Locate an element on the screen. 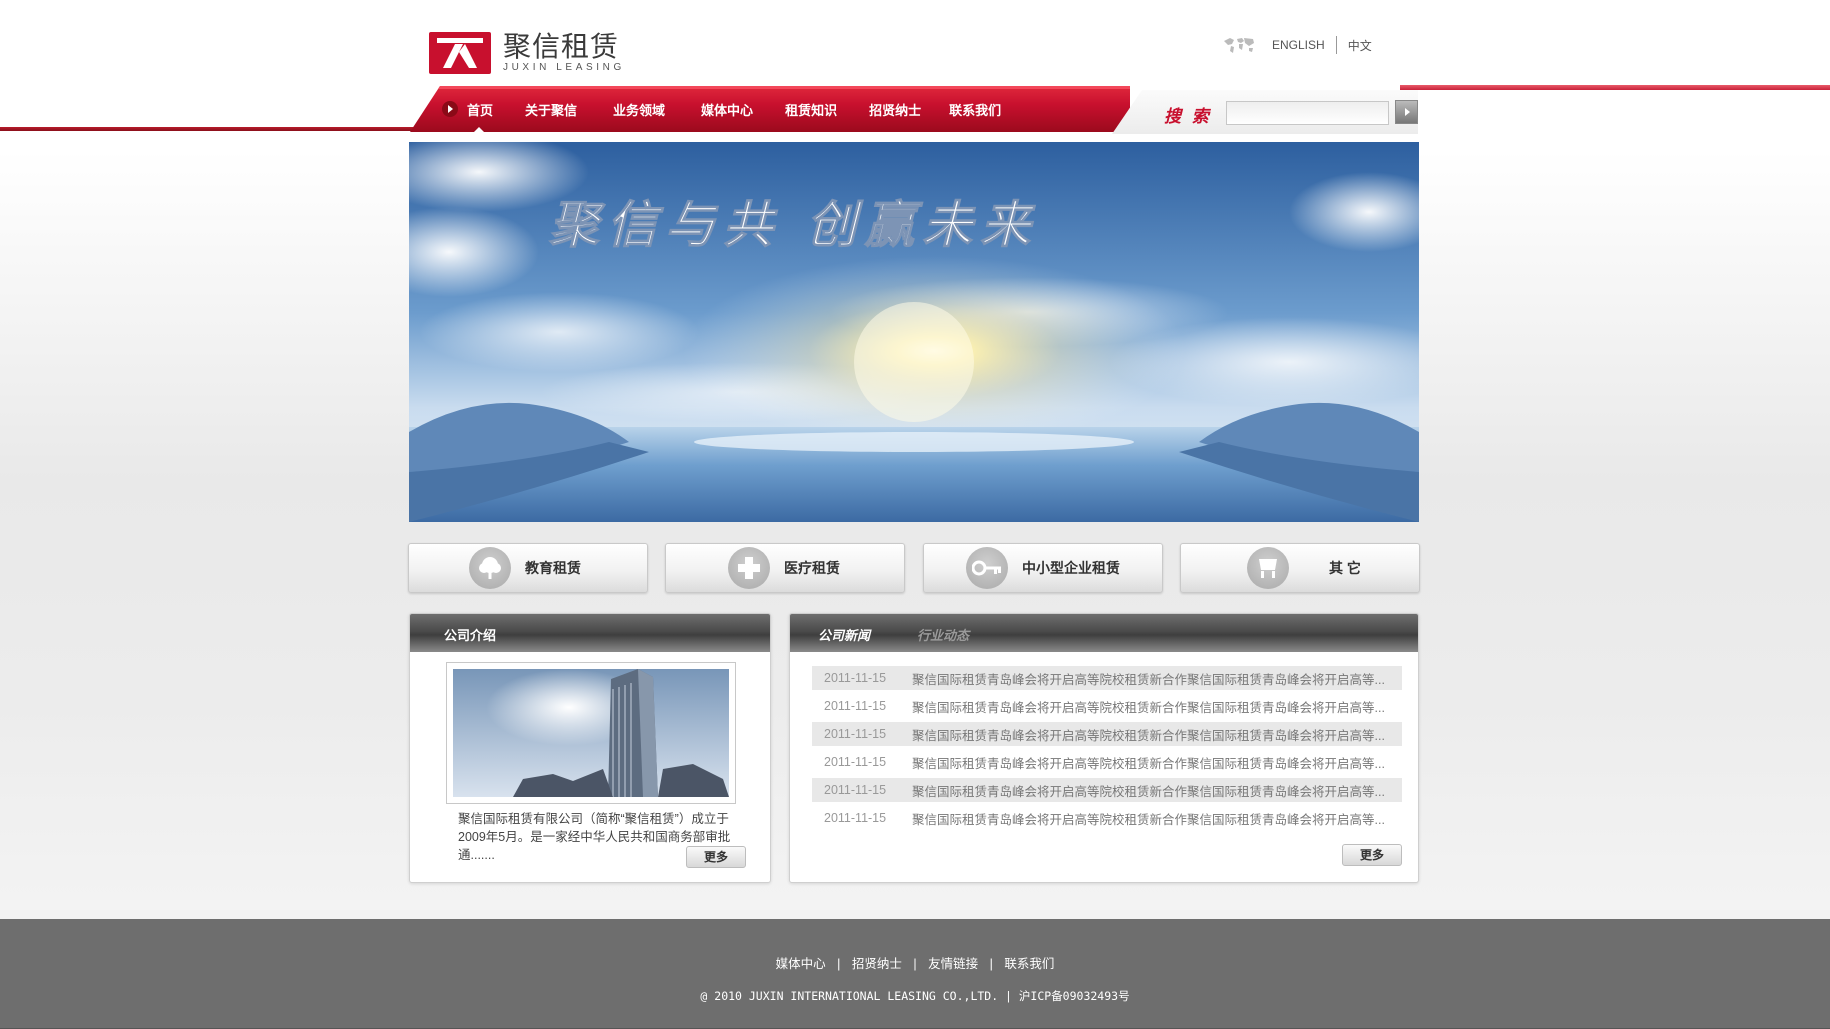 Image resolution: width=1830 pixels, height=1029 pixels. footer-link-contact: 联系我们 is located at coordinates (1029, 964).